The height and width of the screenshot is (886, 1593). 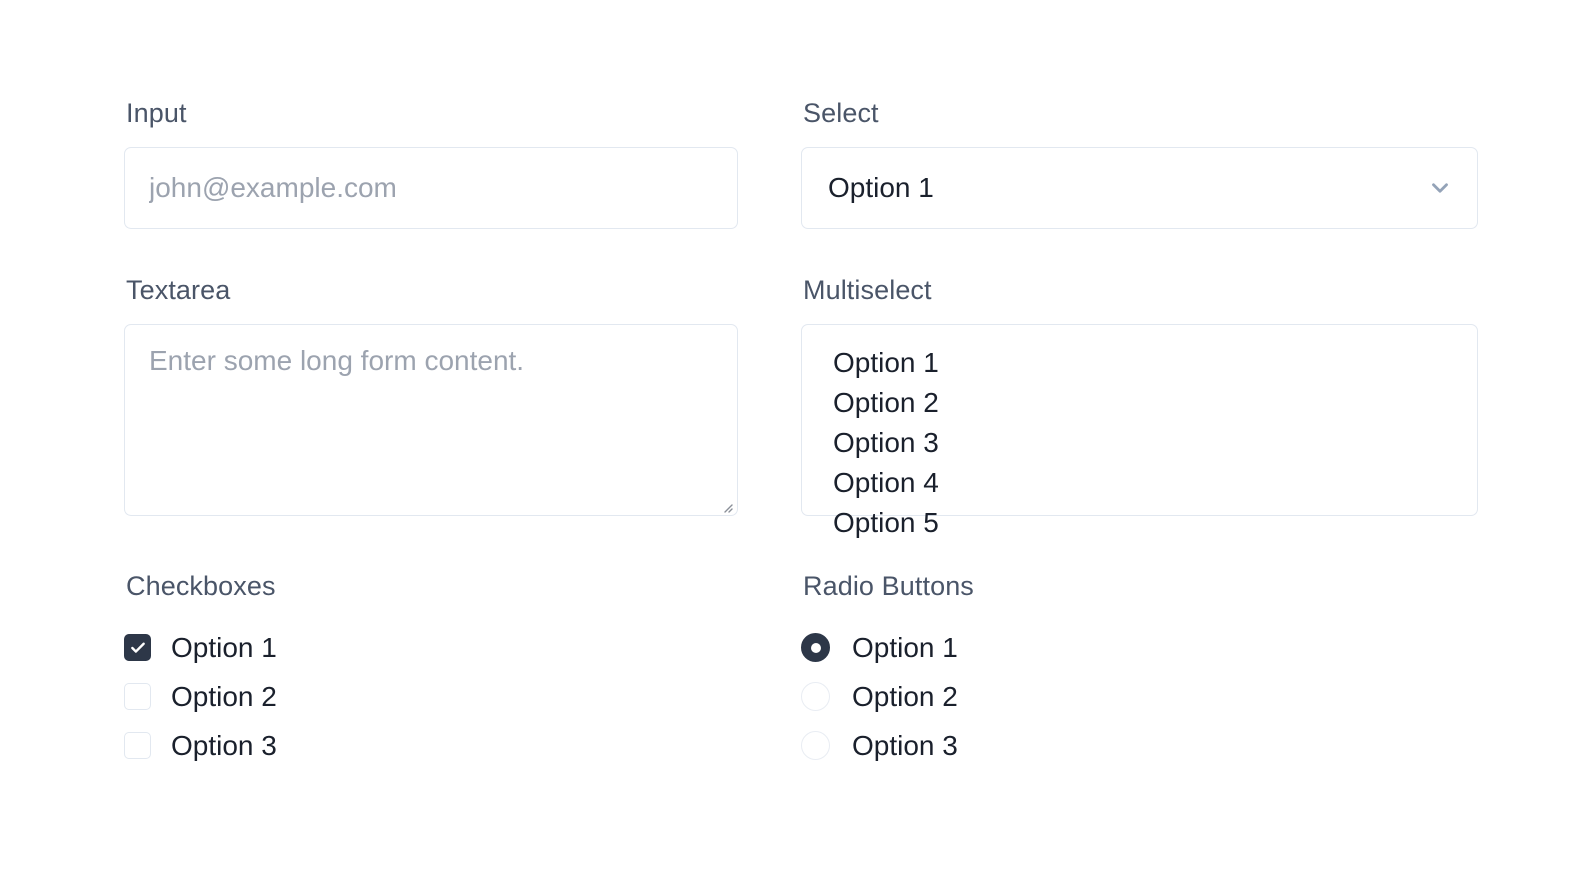 What do you see at coordinates (1139, 363) in the screenshot?
I see `list-item: Option 1` at bounding box center [1139, 363].